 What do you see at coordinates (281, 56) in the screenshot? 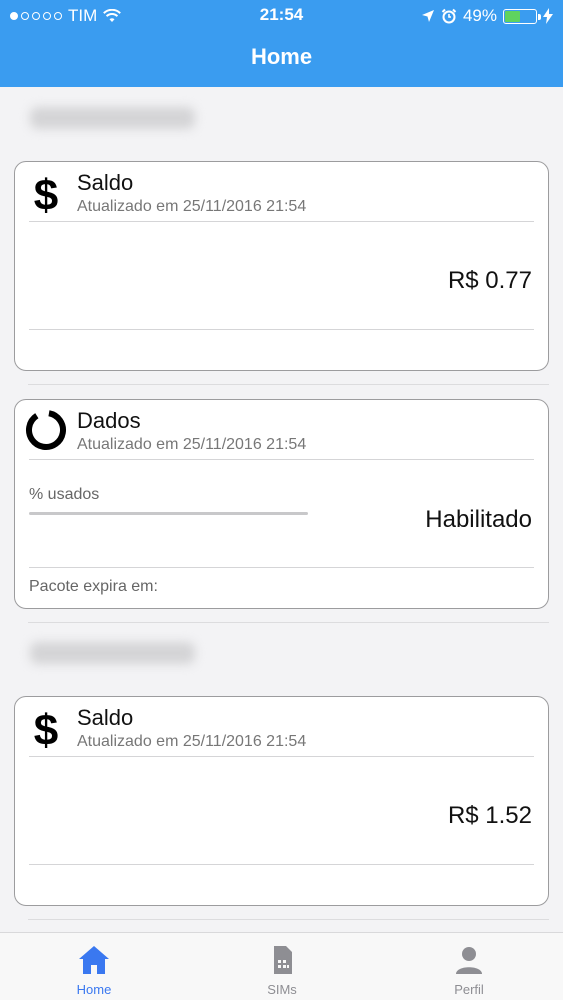
I see `page-title: Home` at bounding box center [281, 56].